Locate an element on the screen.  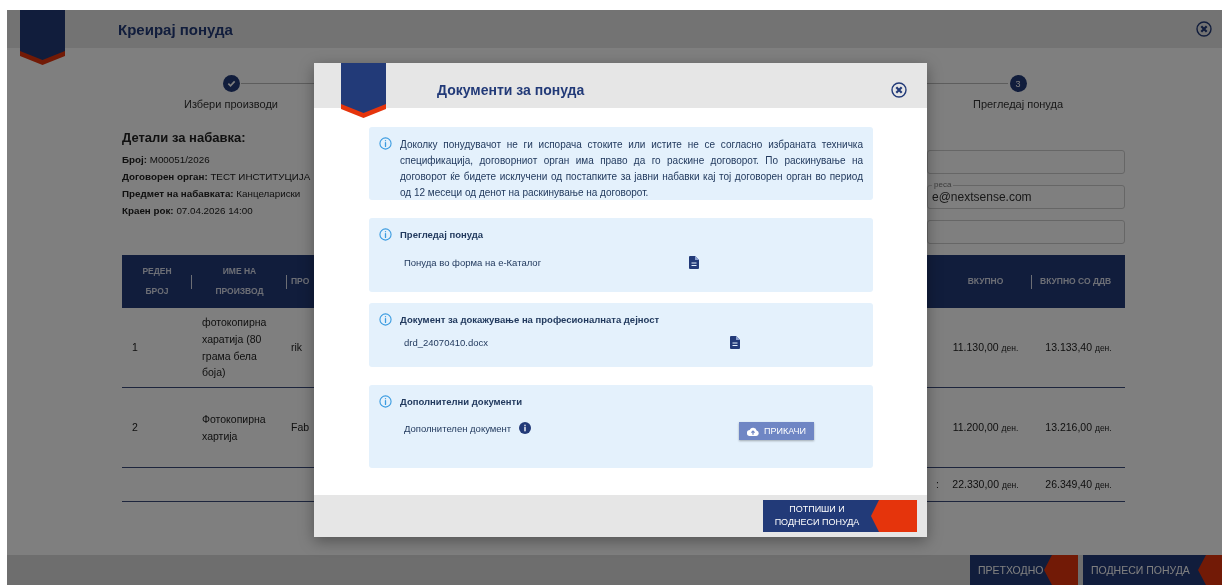
cloud-upload-icon is located at coordinates (753, 431).